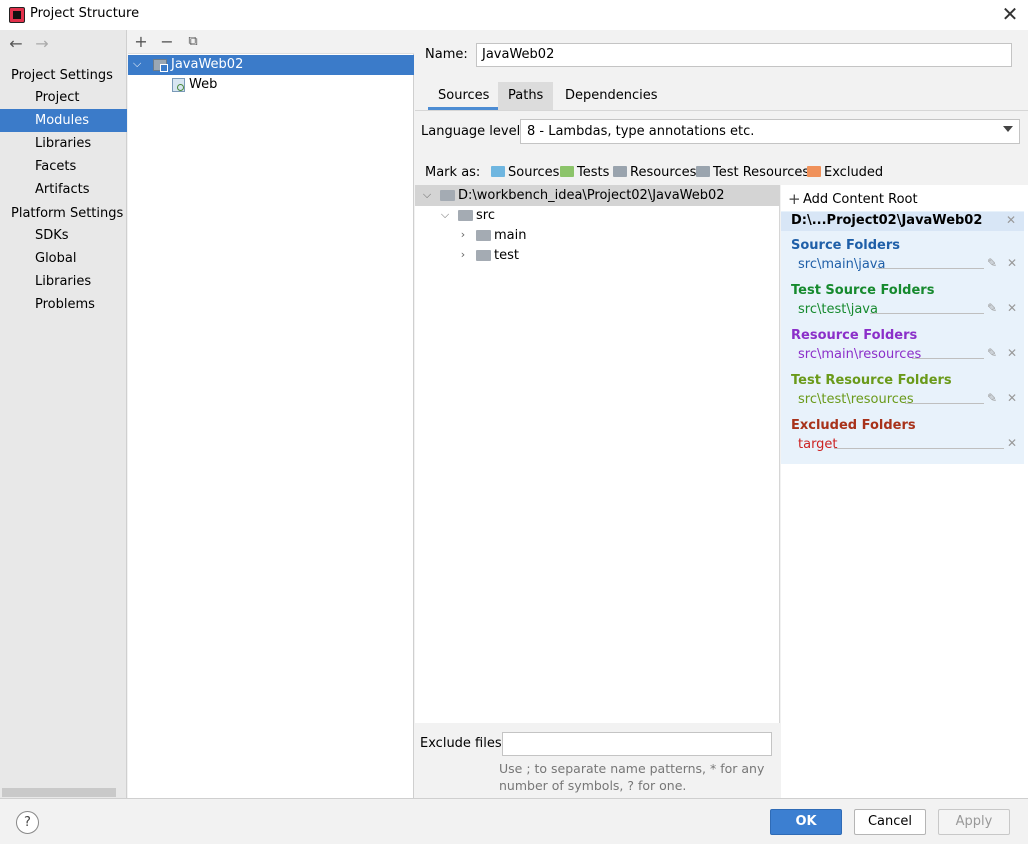  I want to click on add-content-root-button: Add Content Root, so click(860, 199).